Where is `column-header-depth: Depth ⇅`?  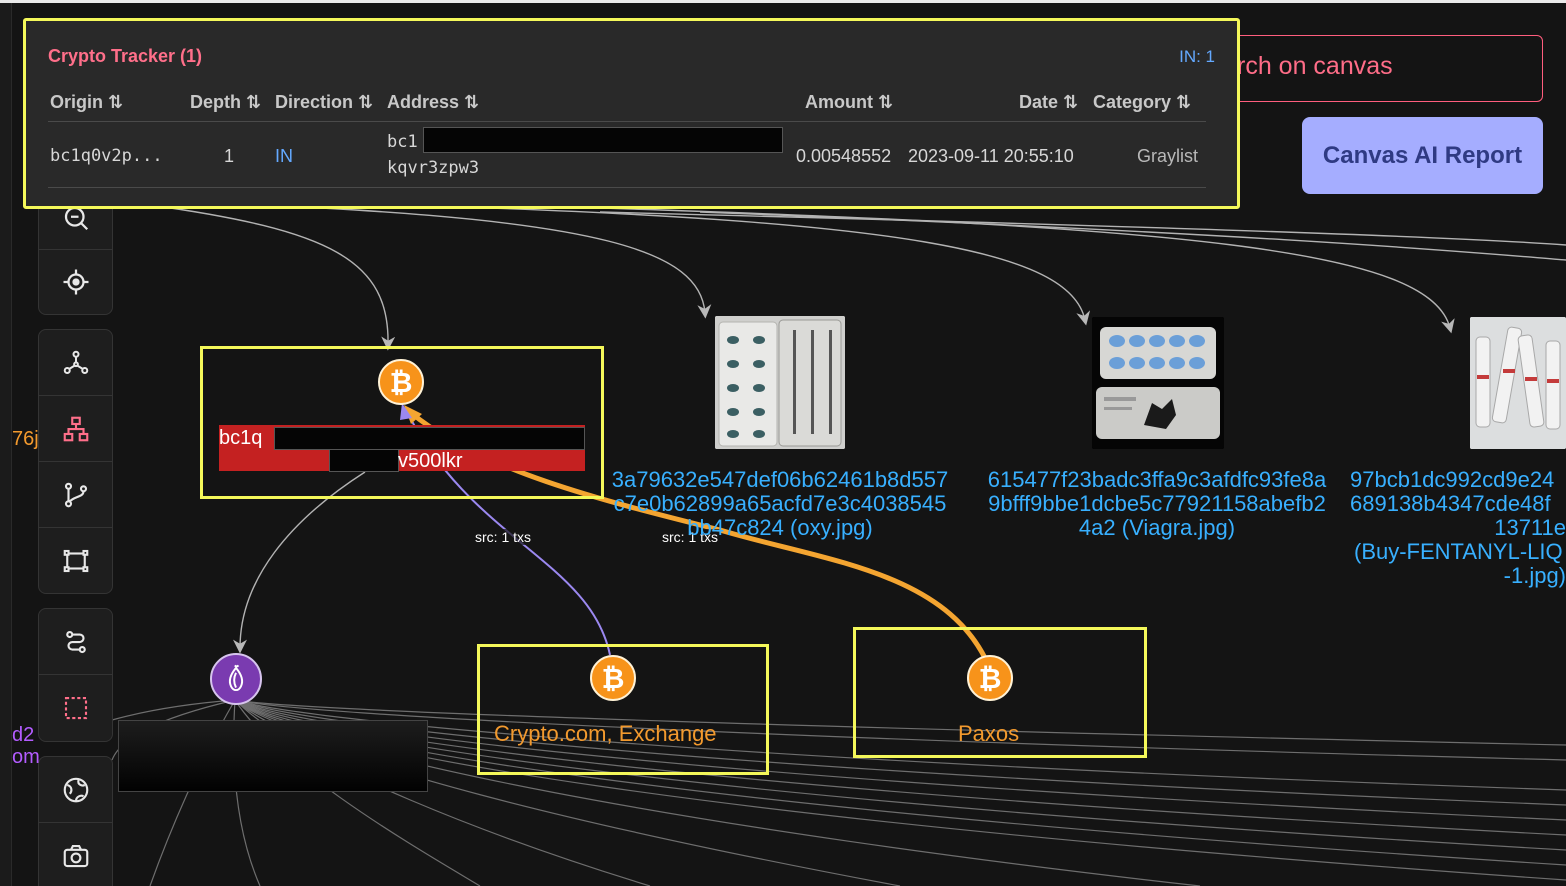 column-header-depth: Depth ⇅ is located at coordinates (225, 102).